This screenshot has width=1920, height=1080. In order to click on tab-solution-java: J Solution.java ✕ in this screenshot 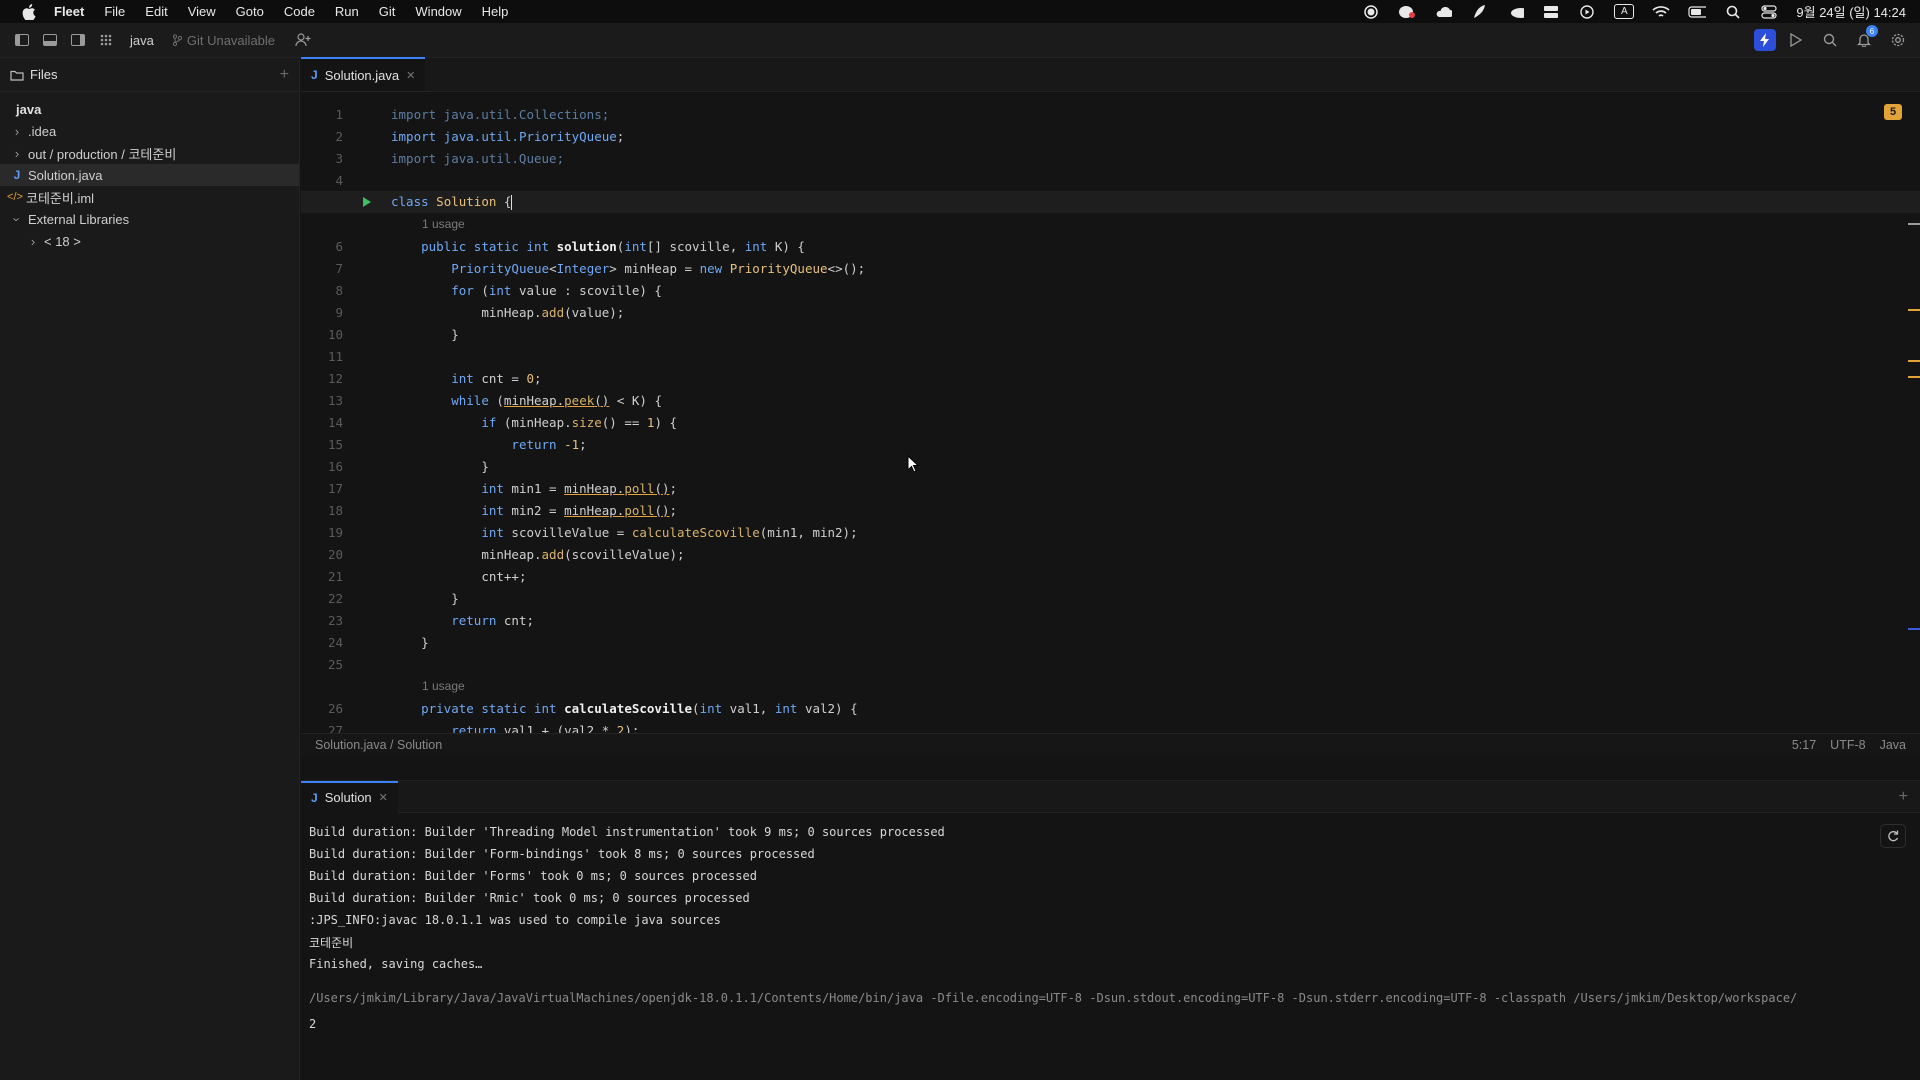, I will do `click(363, 74)`.